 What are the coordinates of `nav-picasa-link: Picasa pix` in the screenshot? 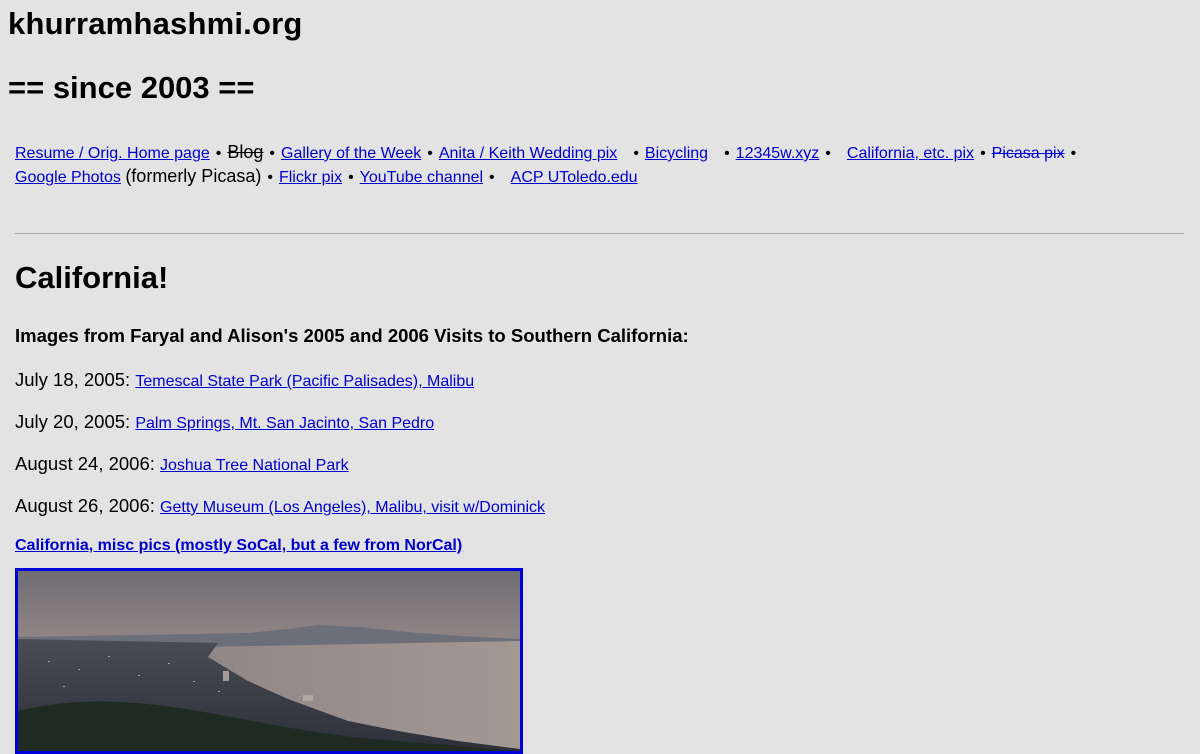 It's located at (1028, 153).